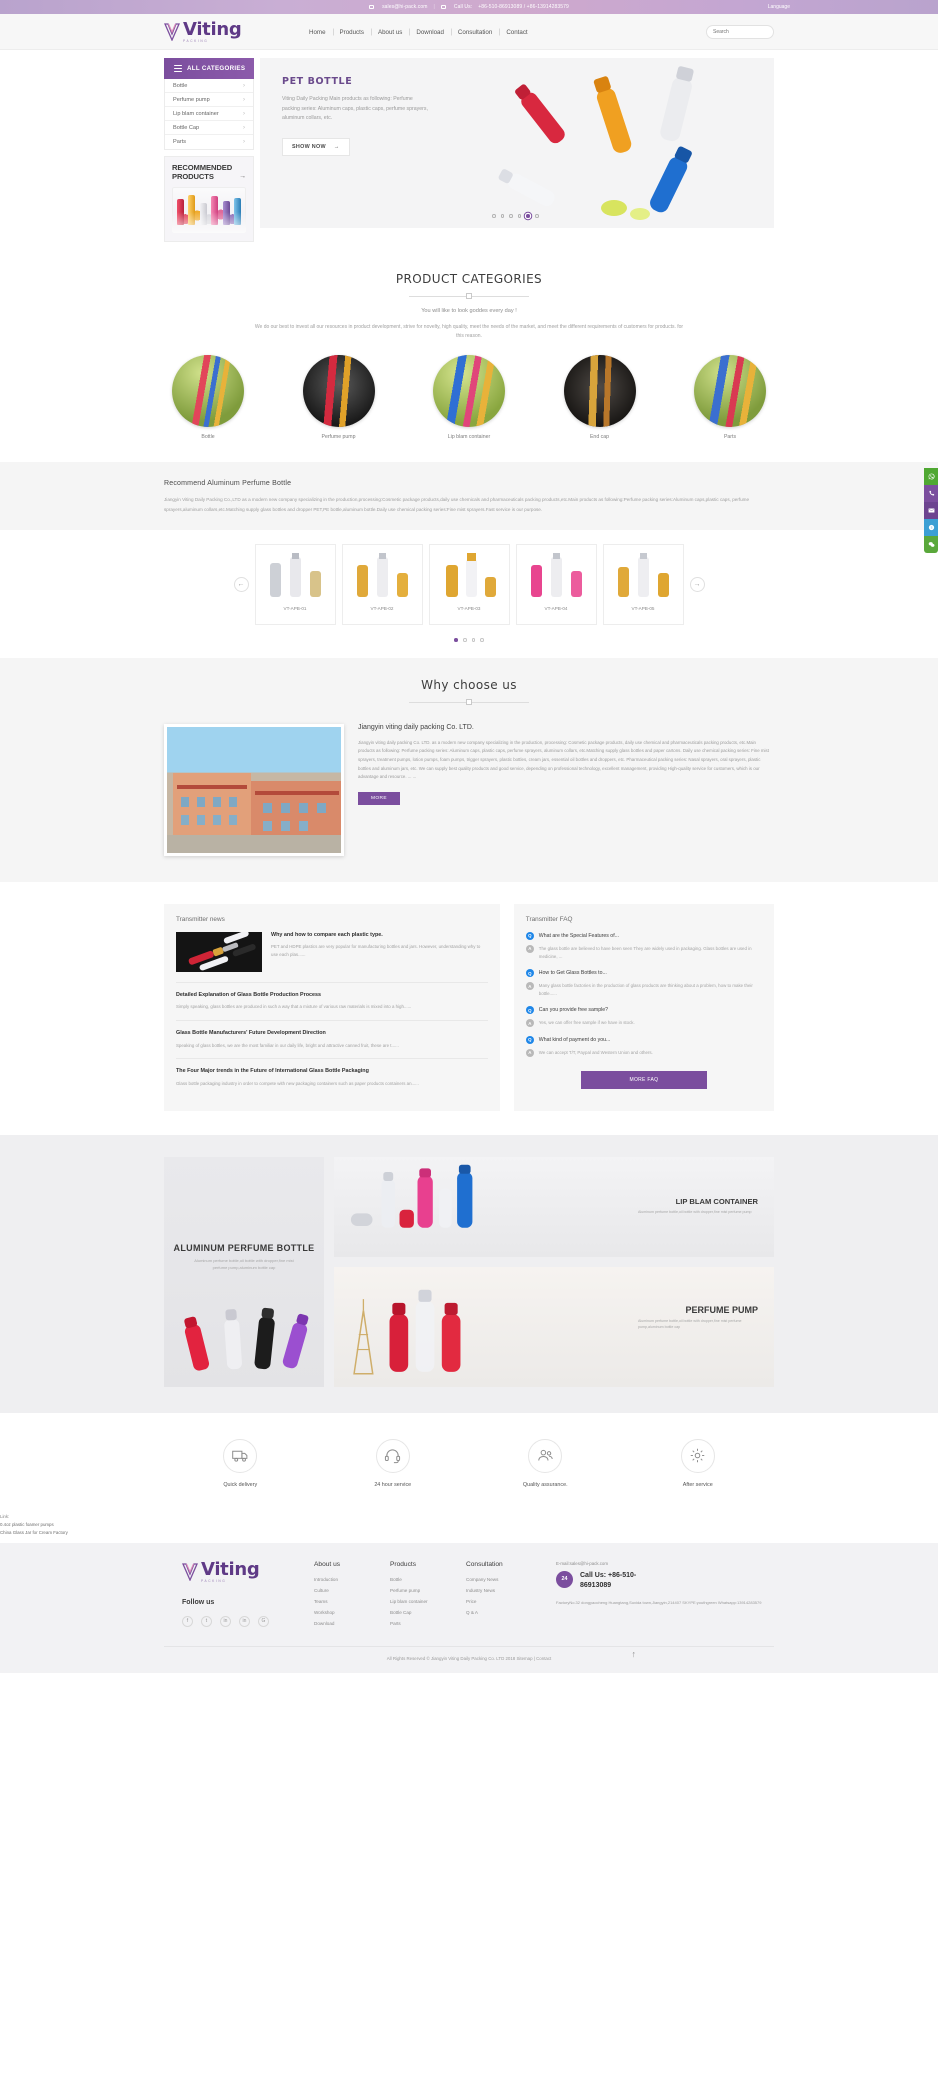  I want to click on category-circle-parts: Parts, so click(730, 397).